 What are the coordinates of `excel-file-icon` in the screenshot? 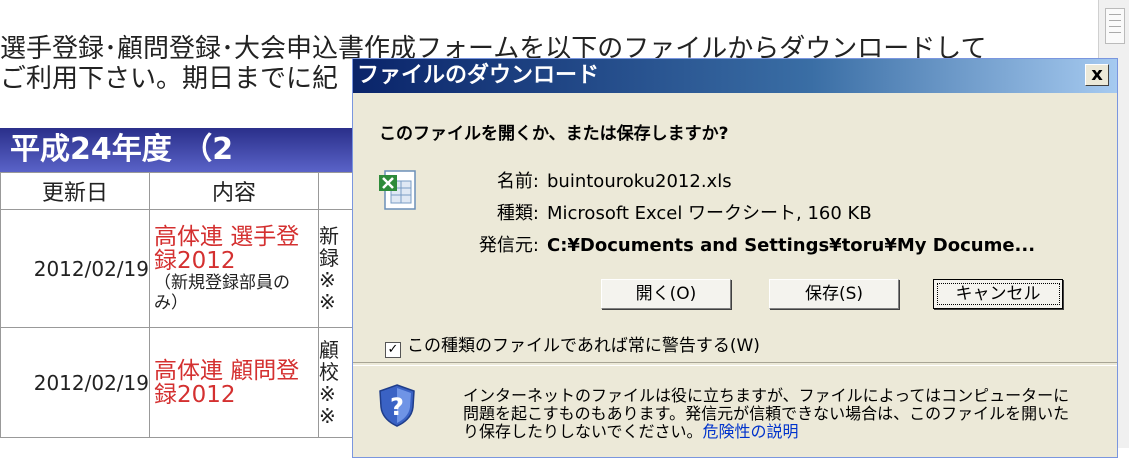 It's located at (397, 190).